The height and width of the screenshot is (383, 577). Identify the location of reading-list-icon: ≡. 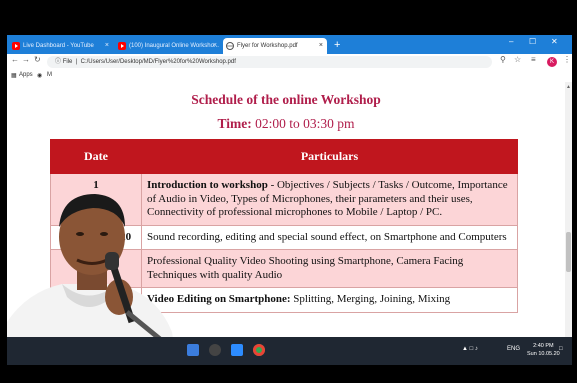
(533, 59).